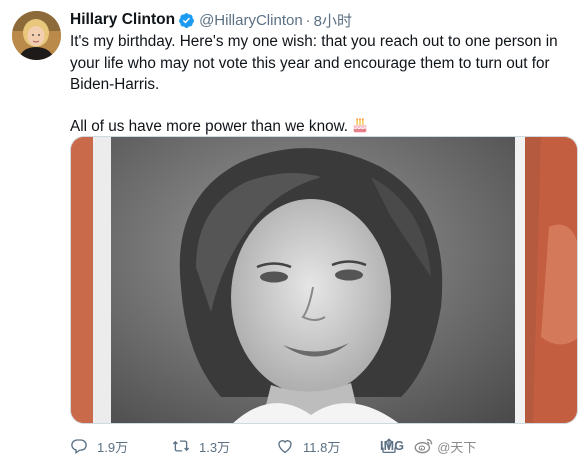 The height and width of the screenshot is (466, 588). I want to click on author-handle: @HillaryClinton, so click(251, 20).